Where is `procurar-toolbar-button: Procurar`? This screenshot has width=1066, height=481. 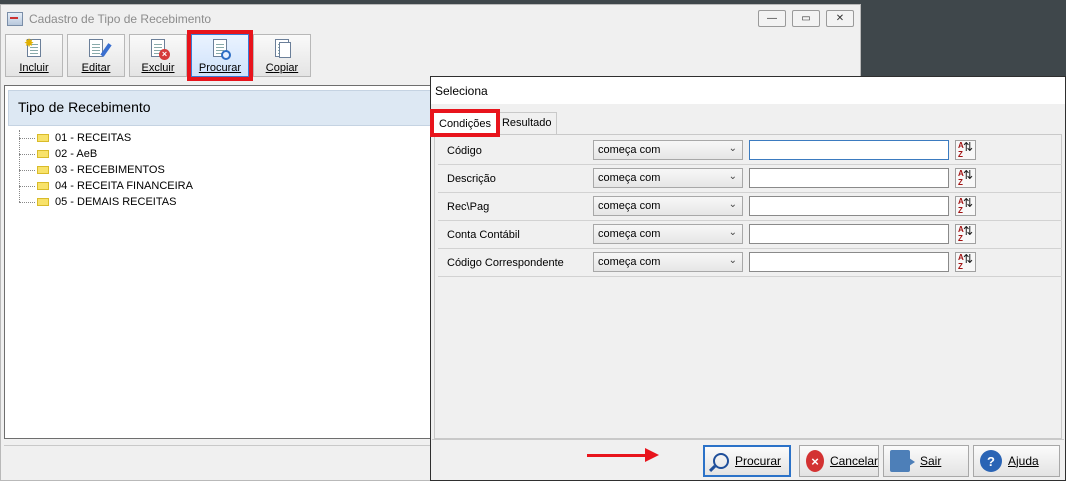
procurar-toolbar-button: Procurar is located at coordinates (220, 55).